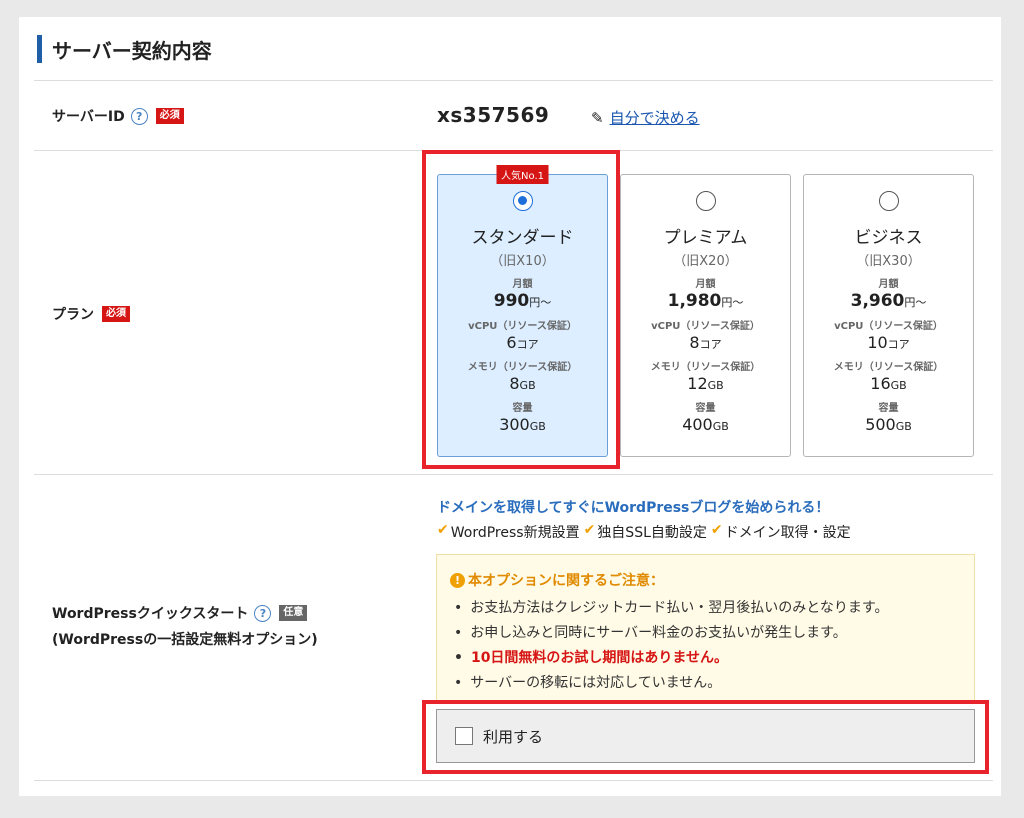 The width and height of the screenshot is (1024, 818). I want to click on section-title-text: サーバー契約内容, so click(132, 50).